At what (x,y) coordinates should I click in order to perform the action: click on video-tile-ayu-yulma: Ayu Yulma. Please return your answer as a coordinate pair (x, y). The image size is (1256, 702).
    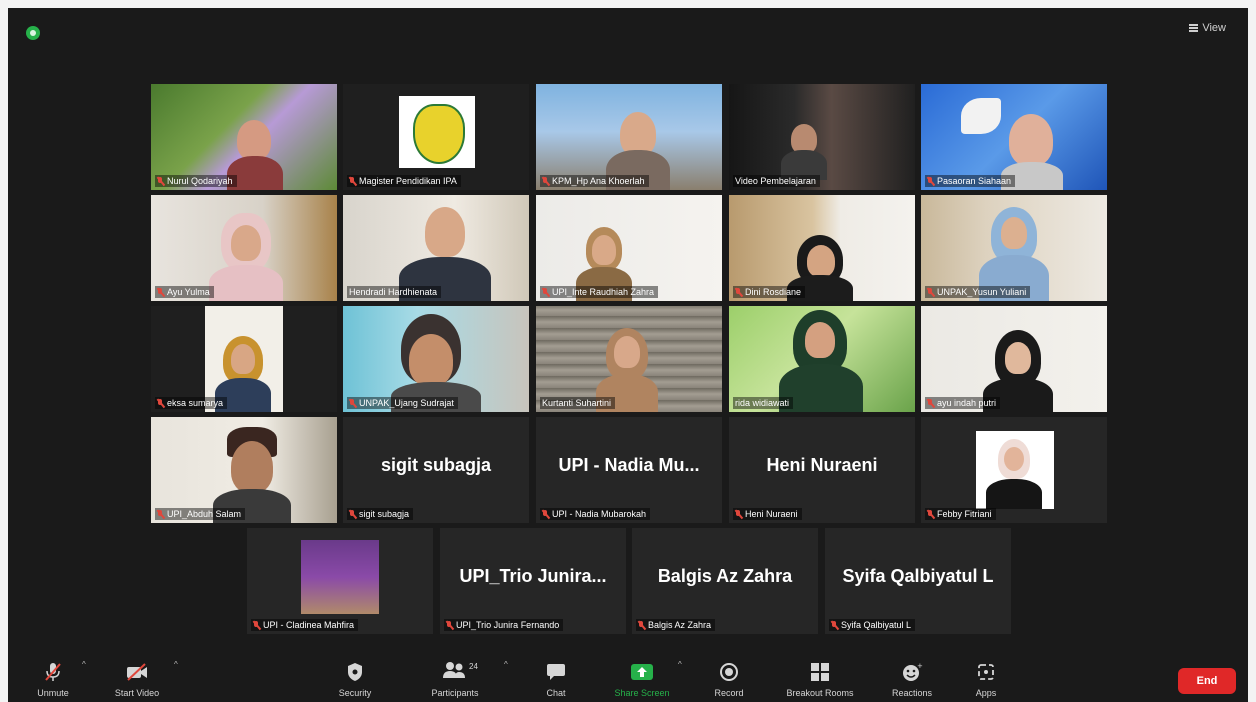
    Looking at the image, I should click on (244, 248).